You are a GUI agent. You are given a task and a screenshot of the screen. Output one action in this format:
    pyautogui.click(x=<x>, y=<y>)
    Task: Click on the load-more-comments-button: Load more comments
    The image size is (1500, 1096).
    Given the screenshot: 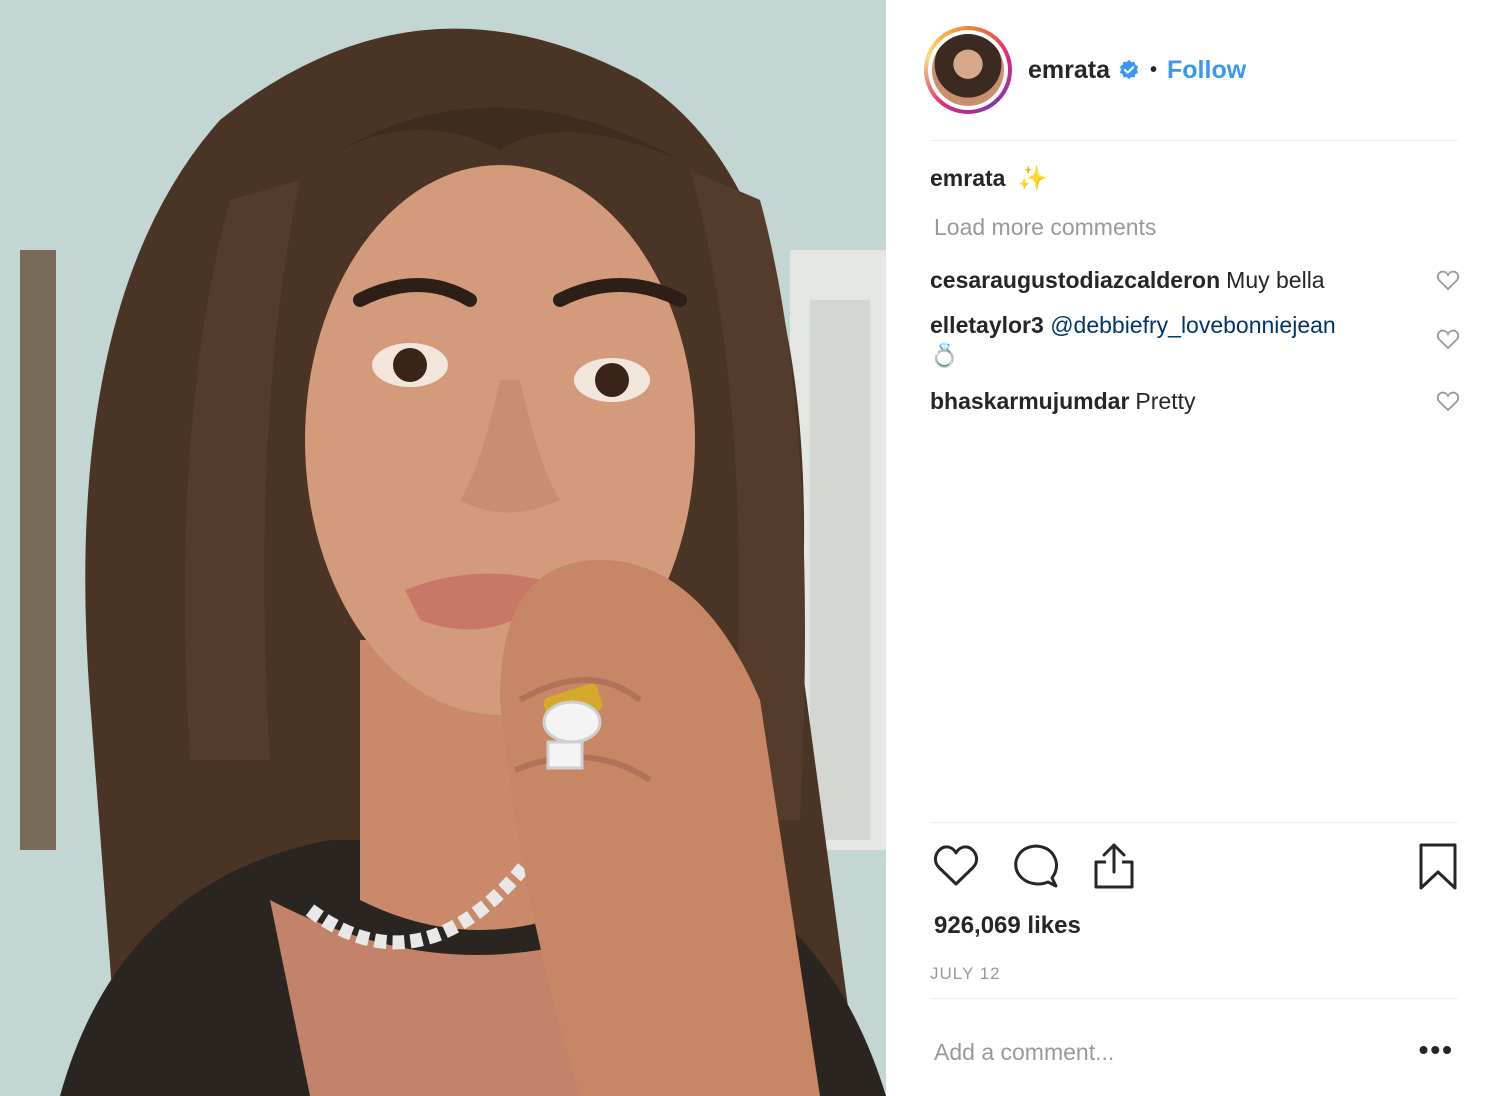 What is the action you would take?
    pyautogui.click(x=1045, y=227)
    